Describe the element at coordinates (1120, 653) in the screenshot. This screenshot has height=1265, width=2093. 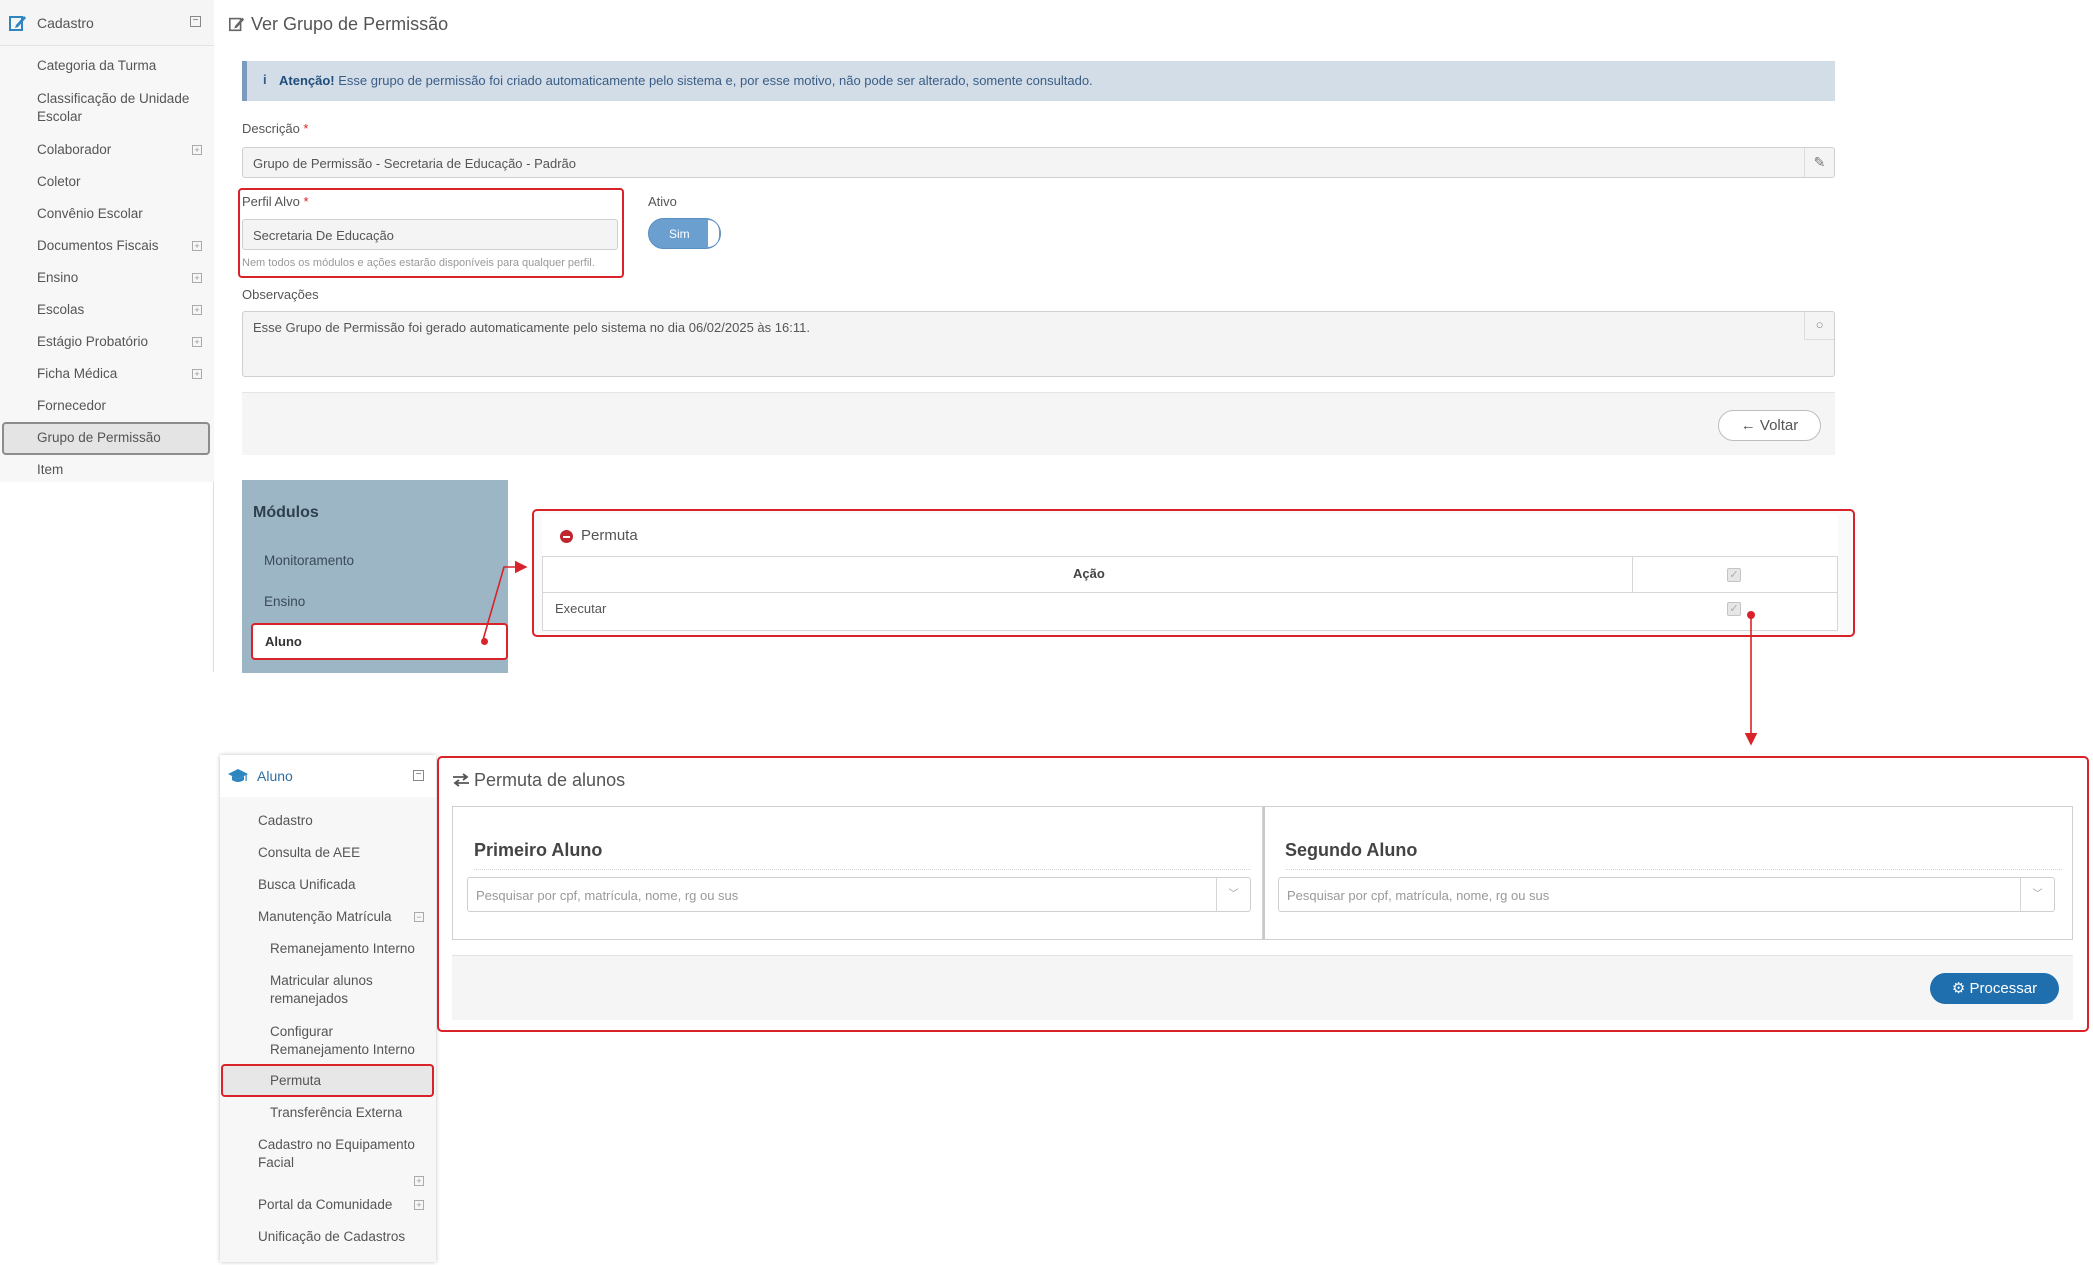
I see `annotation-arrows` at that location.